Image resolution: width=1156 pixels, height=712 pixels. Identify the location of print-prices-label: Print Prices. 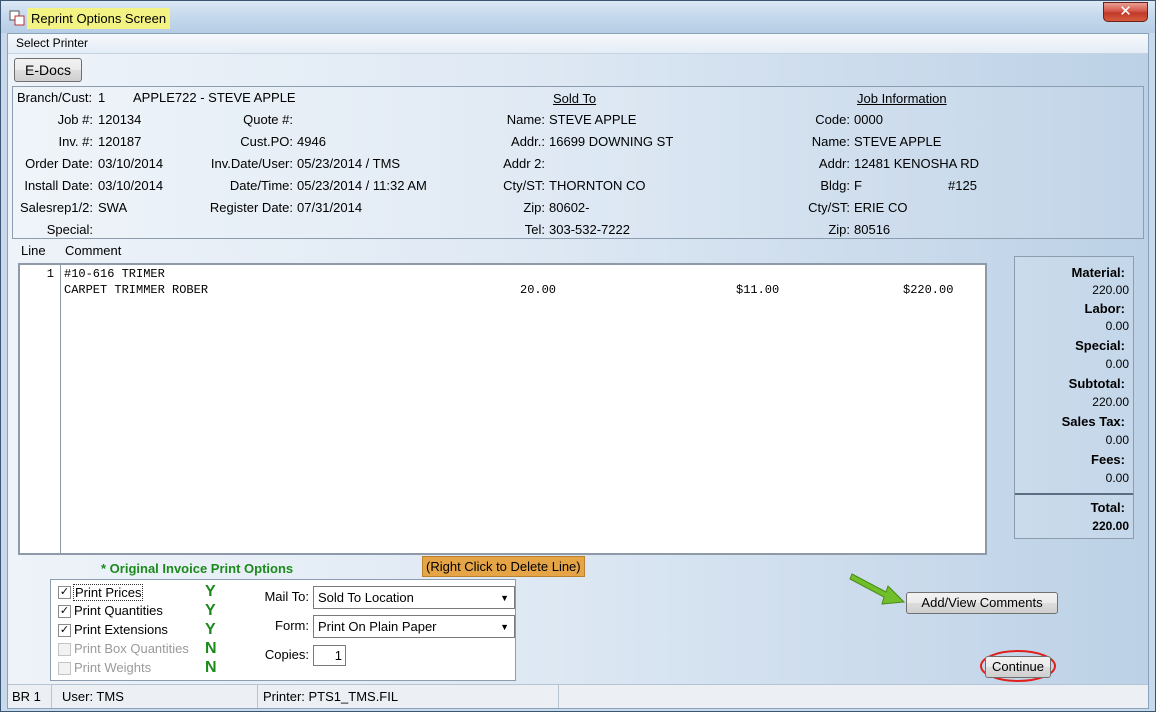
(108, 592).